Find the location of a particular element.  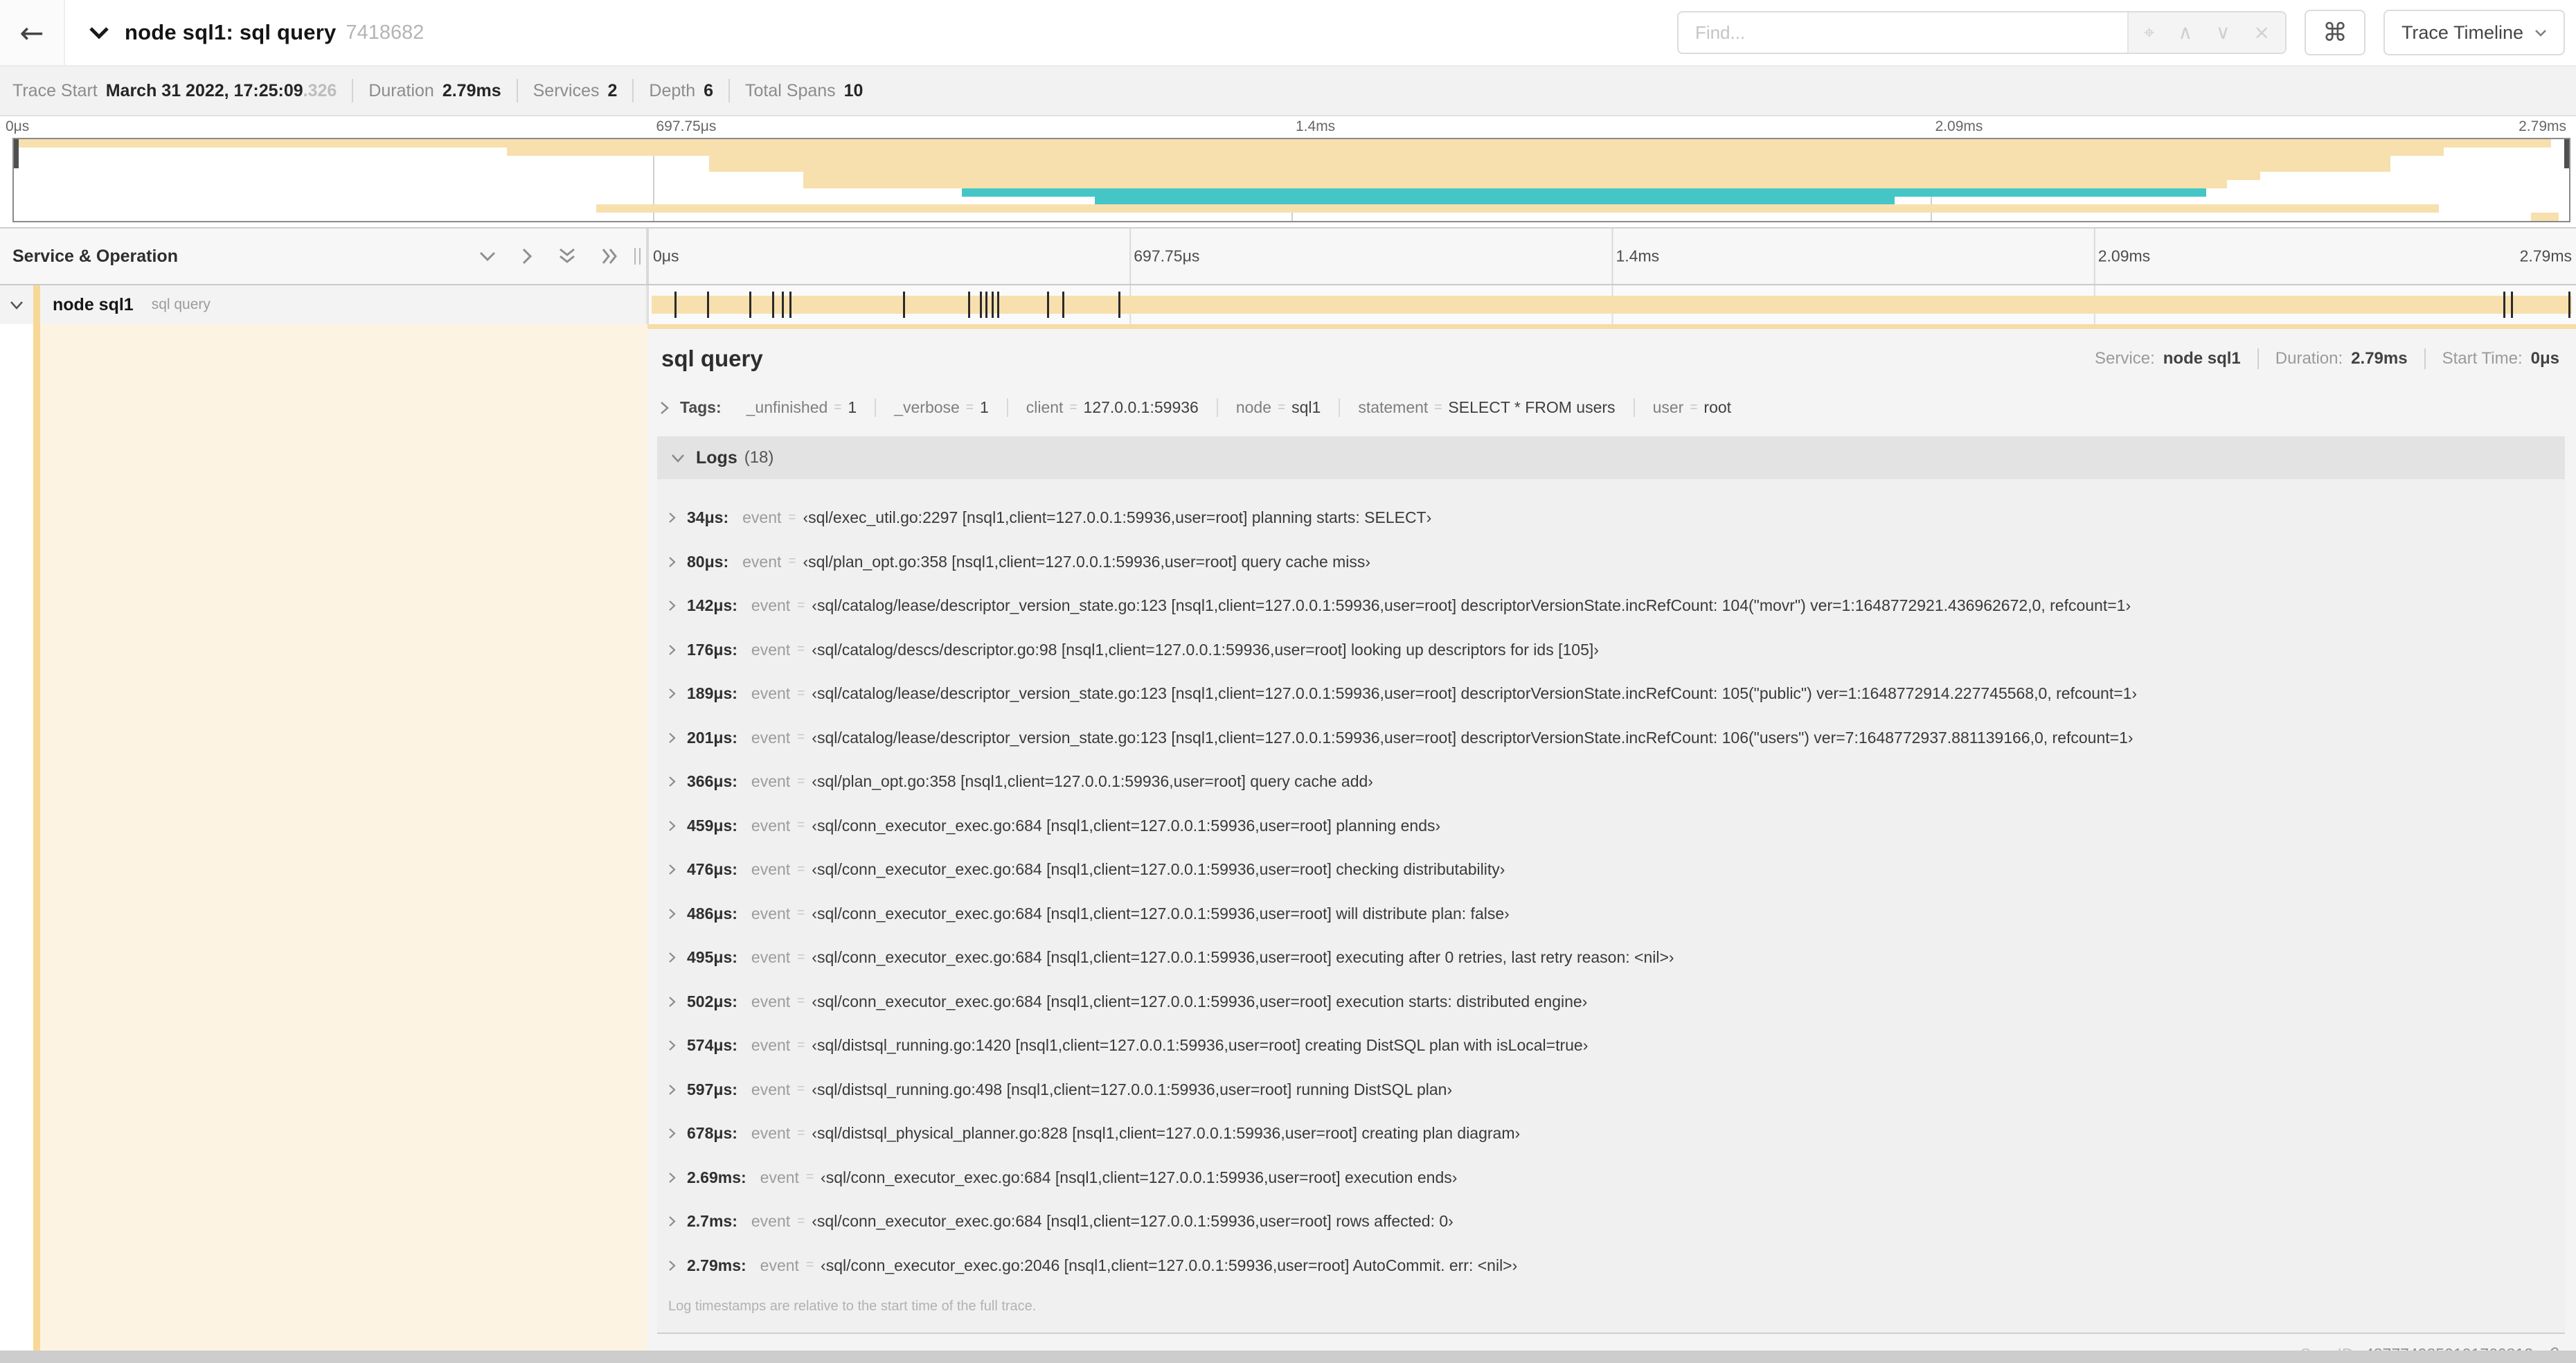

span-duration-bar is located at coordinates (1612, 305).